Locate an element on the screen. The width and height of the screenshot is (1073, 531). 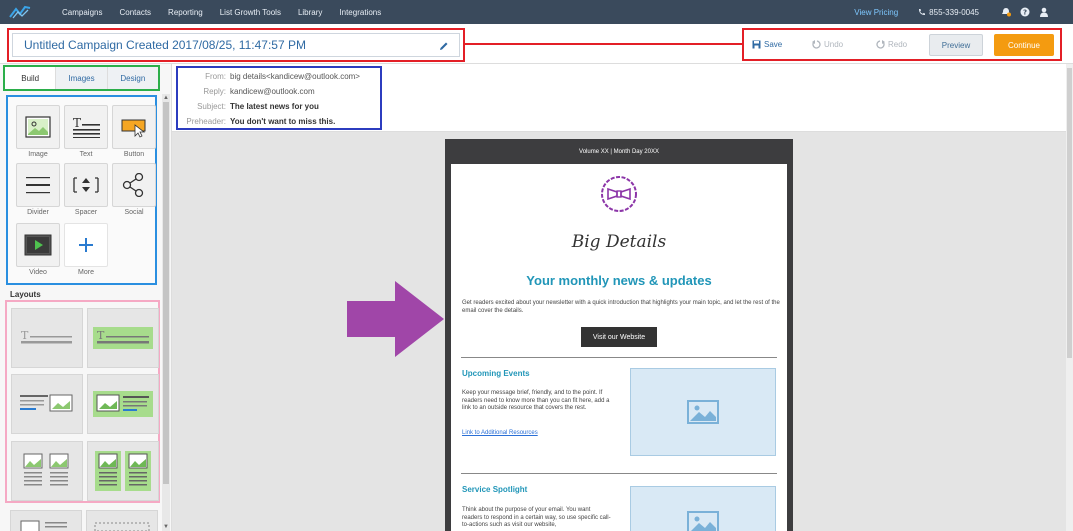
block-social-label: Social is located at coordinates (134, 212).